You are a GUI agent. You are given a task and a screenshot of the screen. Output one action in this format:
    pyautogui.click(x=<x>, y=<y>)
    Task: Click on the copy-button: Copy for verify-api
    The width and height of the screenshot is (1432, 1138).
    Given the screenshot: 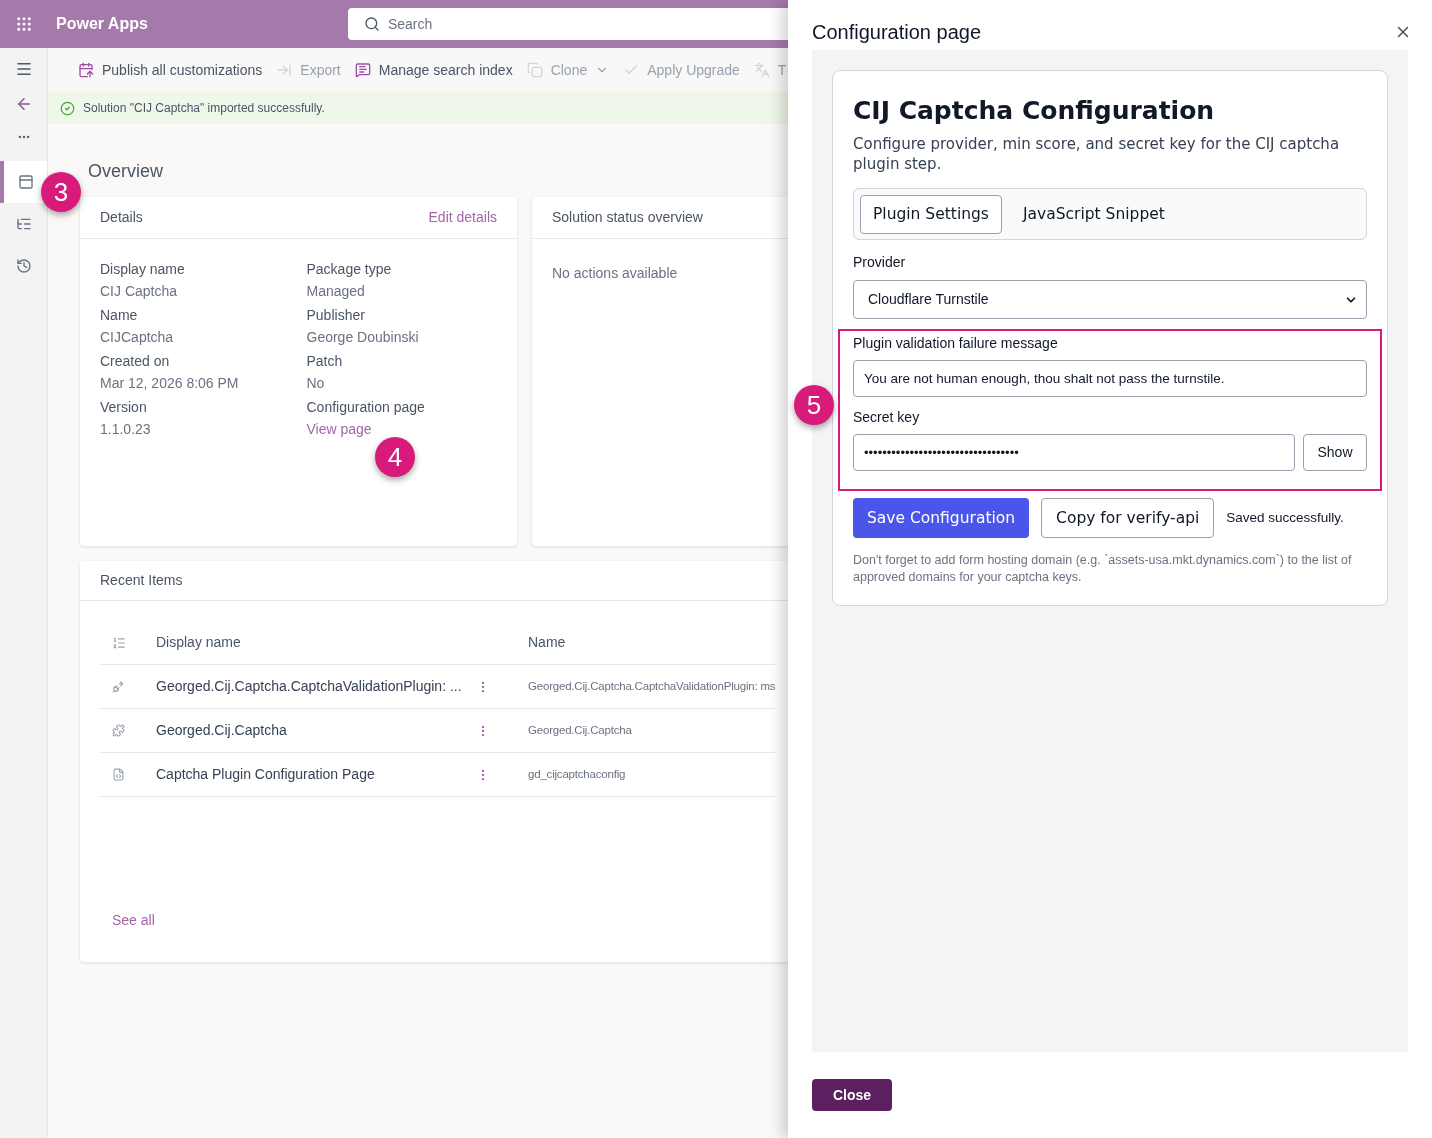 What is the action you would take?
    pyautogui.click(x=1128, y=518)
    